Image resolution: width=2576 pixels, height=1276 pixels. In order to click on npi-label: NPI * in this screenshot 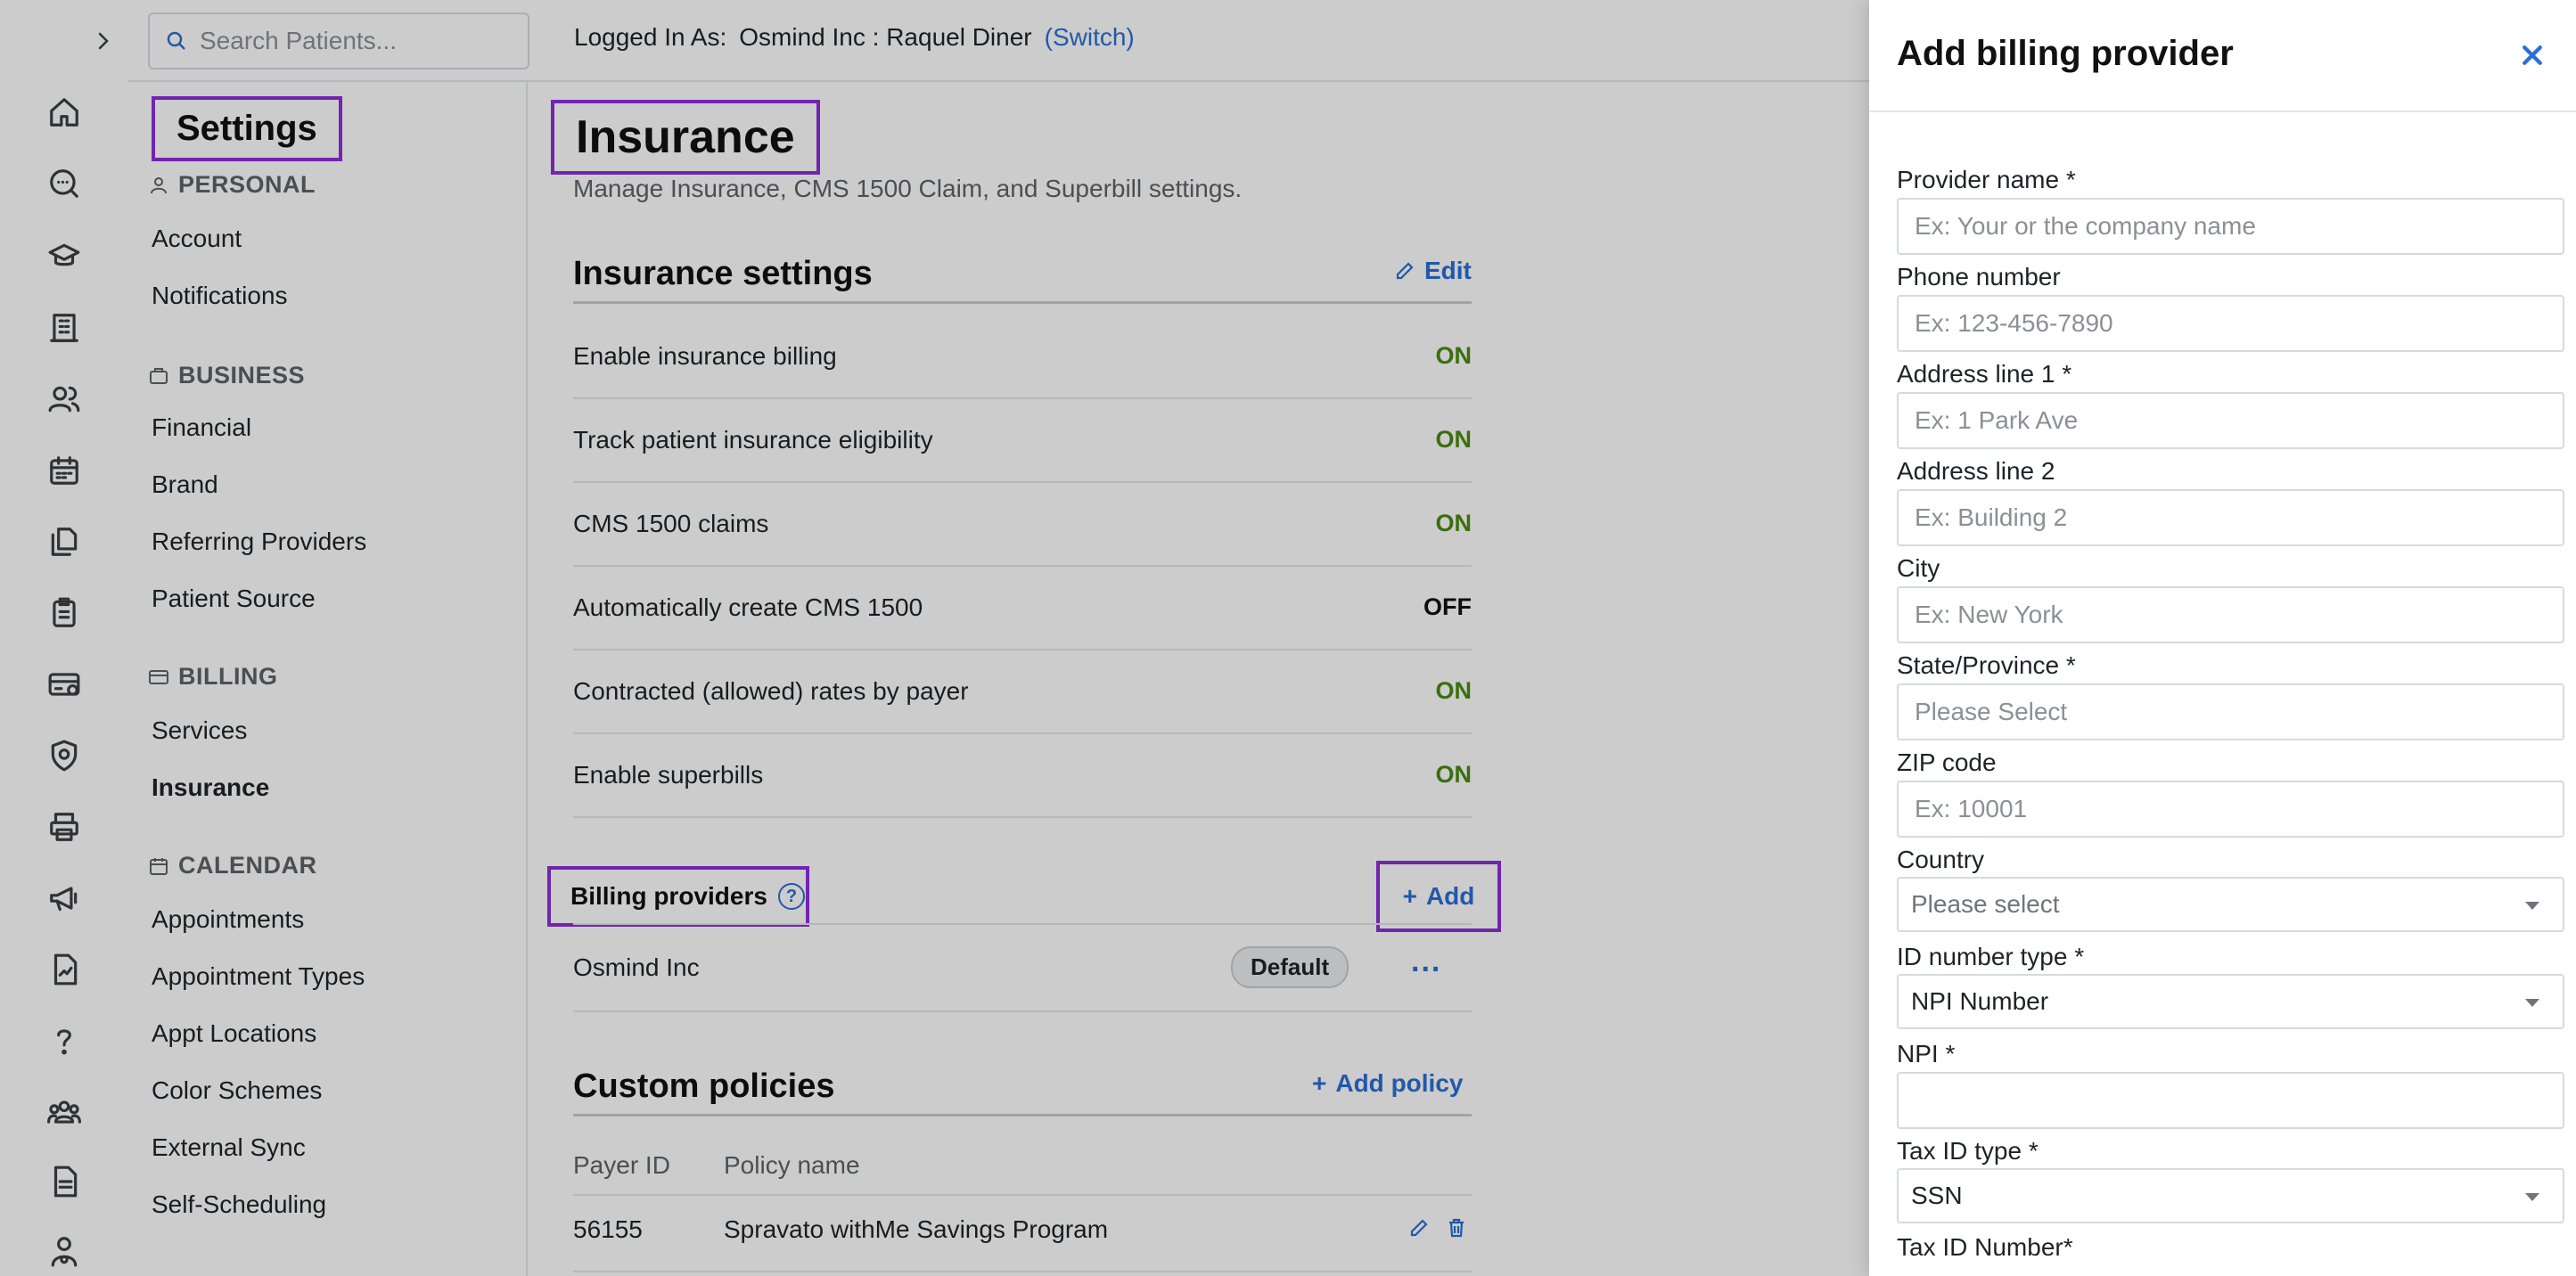, I will do `click(1927, 1054)`.